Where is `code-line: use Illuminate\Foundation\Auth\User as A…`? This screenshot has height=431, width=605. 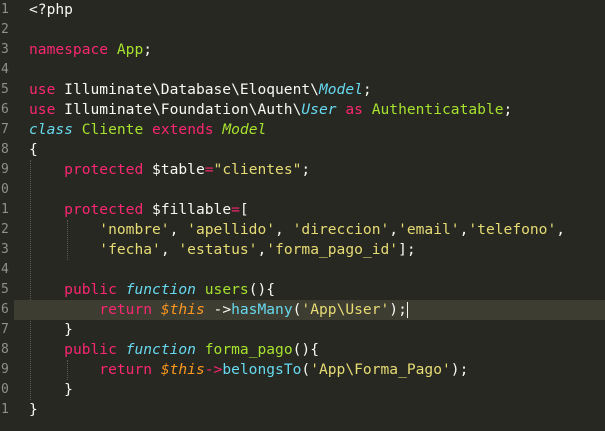 code-line: use Illuminate\Foundation\Auth\User as A… is located at coordinates (270, 110).